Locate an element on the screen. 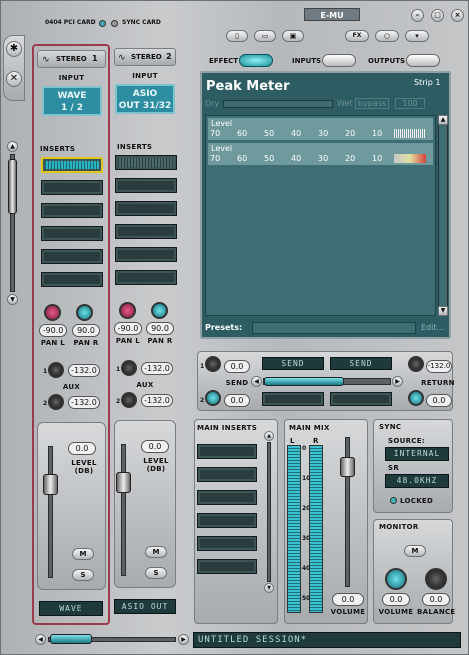  dropdown-button: ▾ is located at coordinates (417, 36).